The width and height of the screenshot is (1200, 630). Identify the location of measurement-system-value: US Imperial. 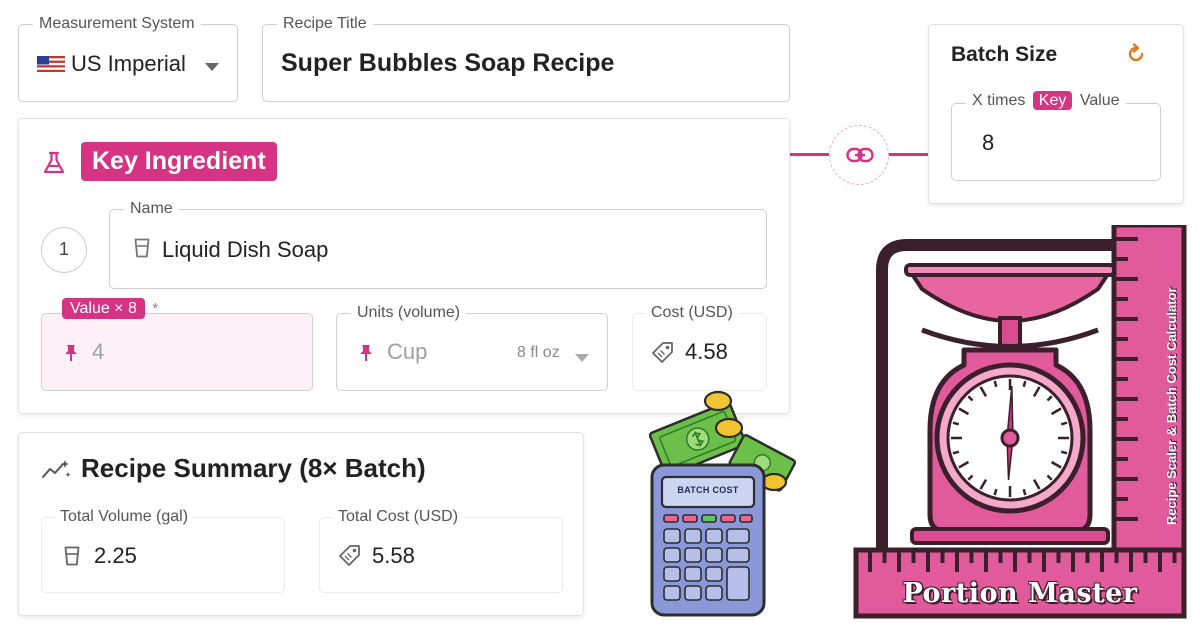
(128, 63).